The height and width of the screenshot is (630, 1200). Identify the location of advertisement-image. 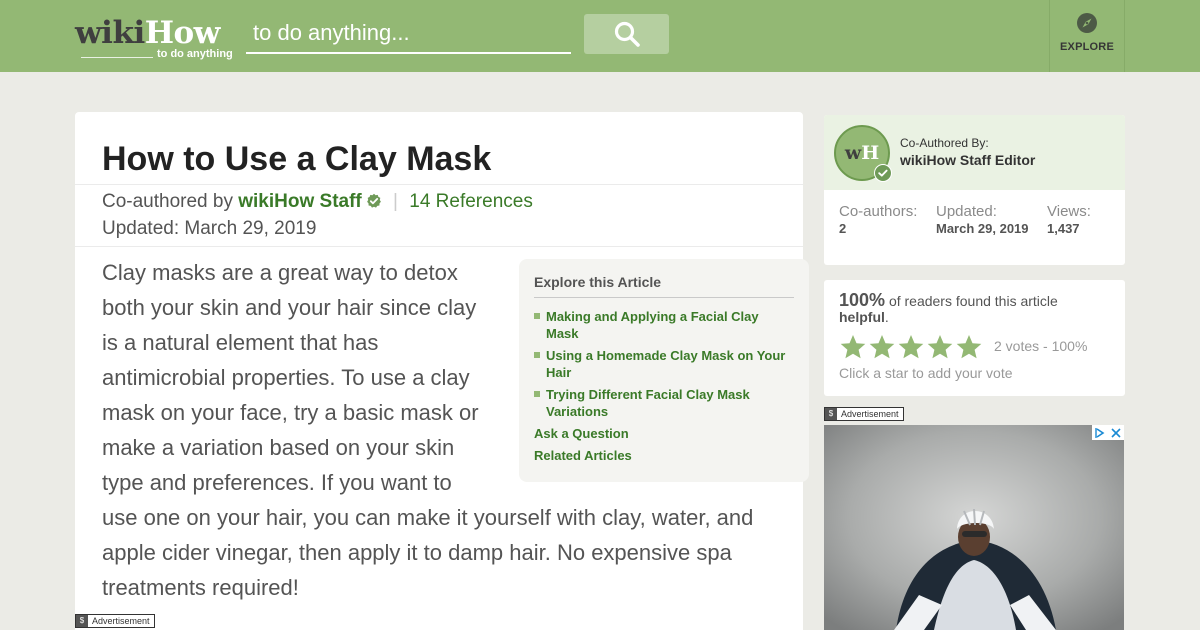
(974, 527).